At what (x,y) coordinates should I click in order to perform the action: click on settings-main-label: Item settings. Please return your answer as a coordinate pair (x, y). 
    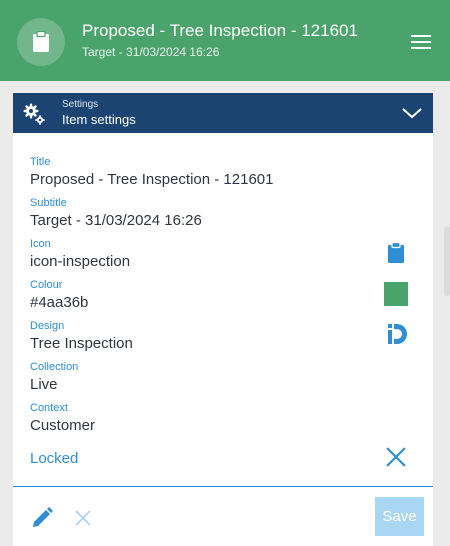
    Looking at the image, I should click on (99, 119).